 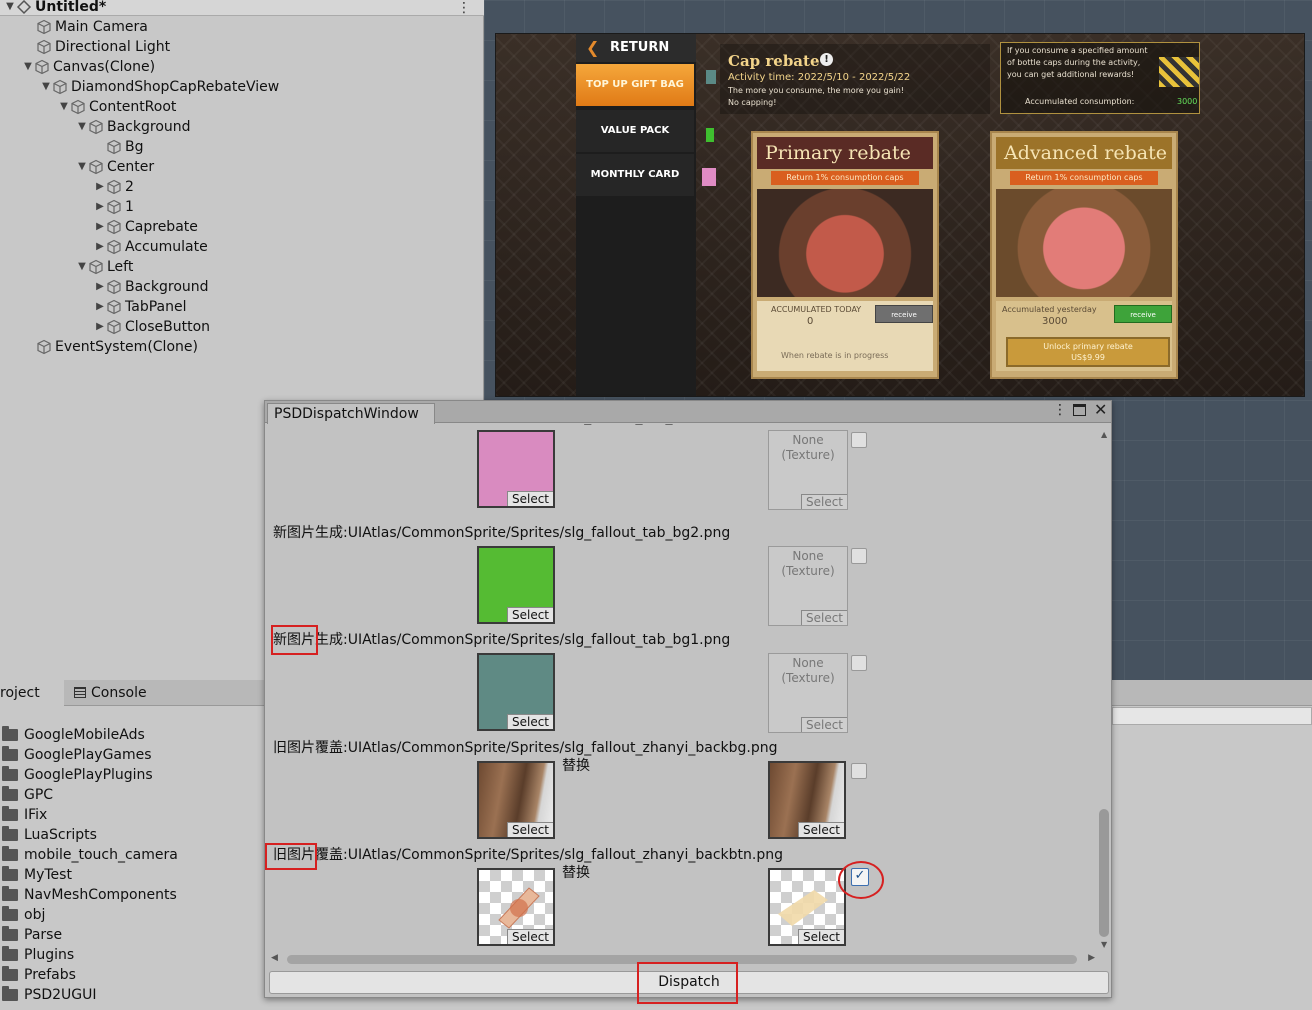 What do you see at coordinates (48, 995) in the screenshot?
I see `project-folder: PSD2UGUI` at bounding box center [48, 995].